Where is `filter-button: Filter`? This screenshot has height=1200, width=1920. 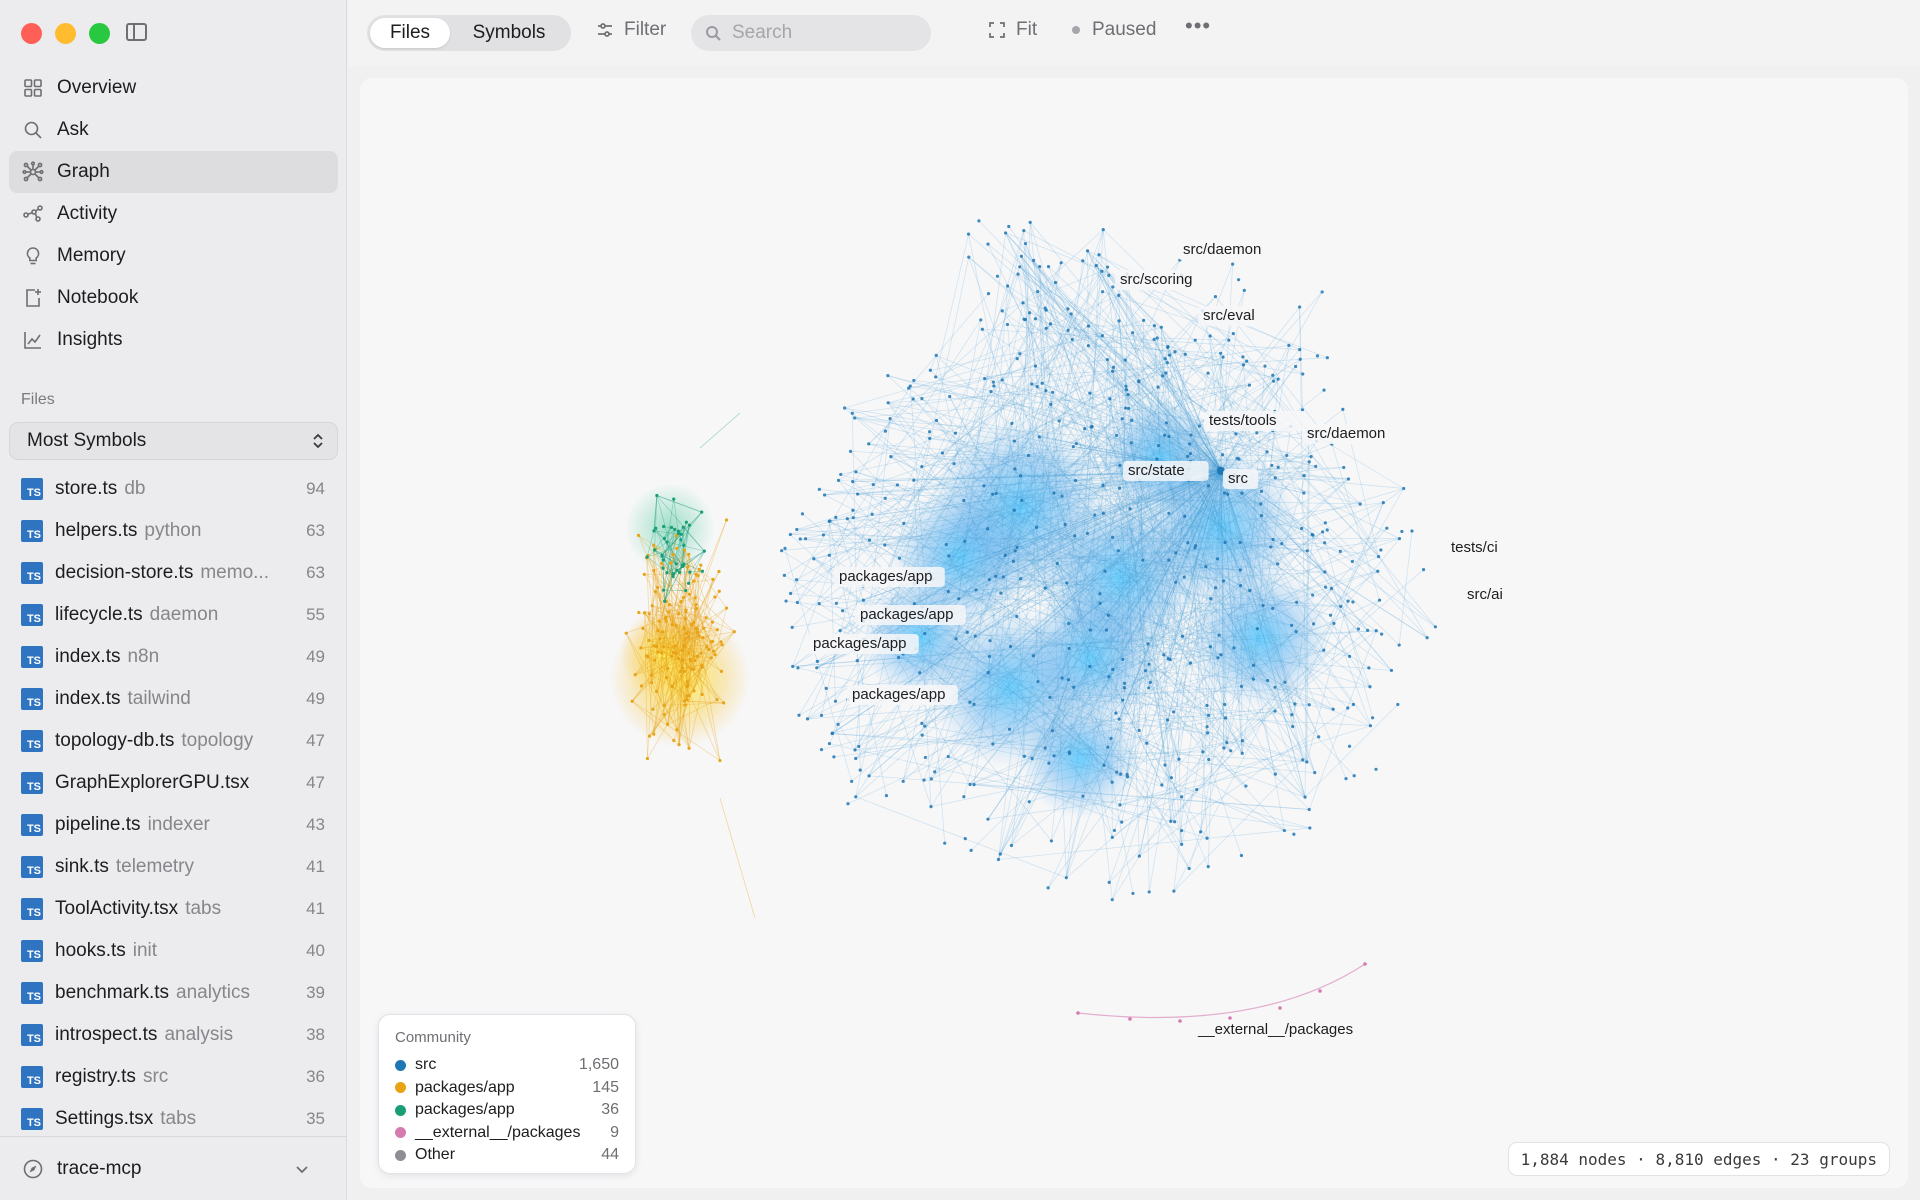 filter-button: Filter is located at coordinates (631, 30).